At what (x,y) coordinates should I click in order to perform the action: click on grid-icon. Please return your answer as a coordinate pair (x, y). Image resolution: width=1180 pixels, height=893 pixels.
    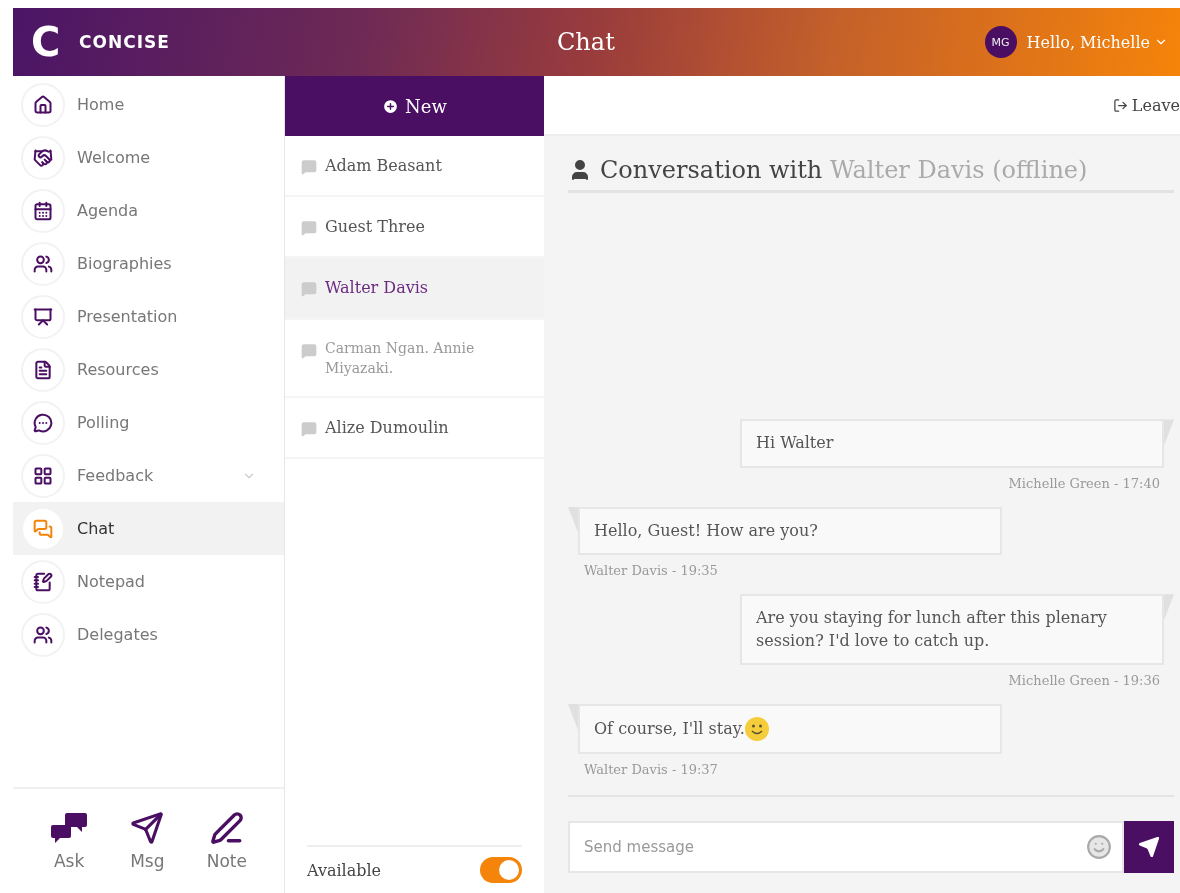
    Looking at the image, I should click on (43, 475).